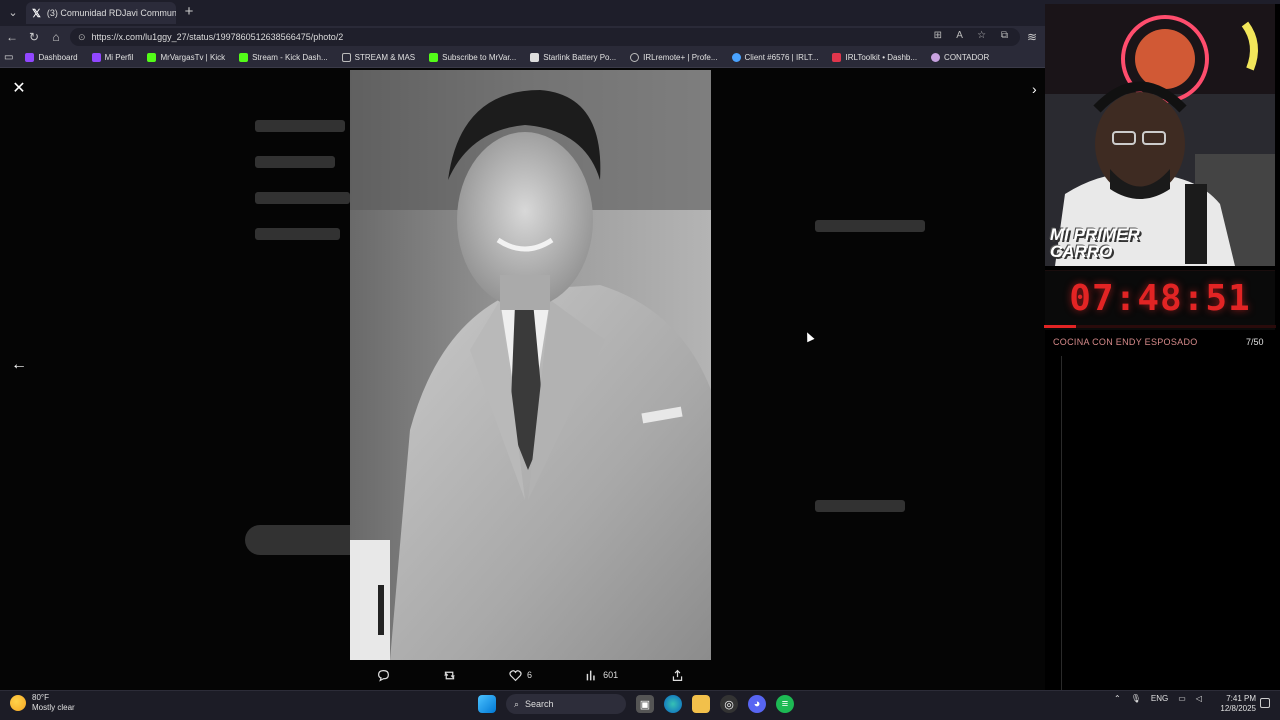 Image resolution: width=1280 pixels, height=720 pixels. What do you see at coordinates (34, 37) in the screenshot?
I see `reload-icon: ↻` at bounding box center [34, 37].